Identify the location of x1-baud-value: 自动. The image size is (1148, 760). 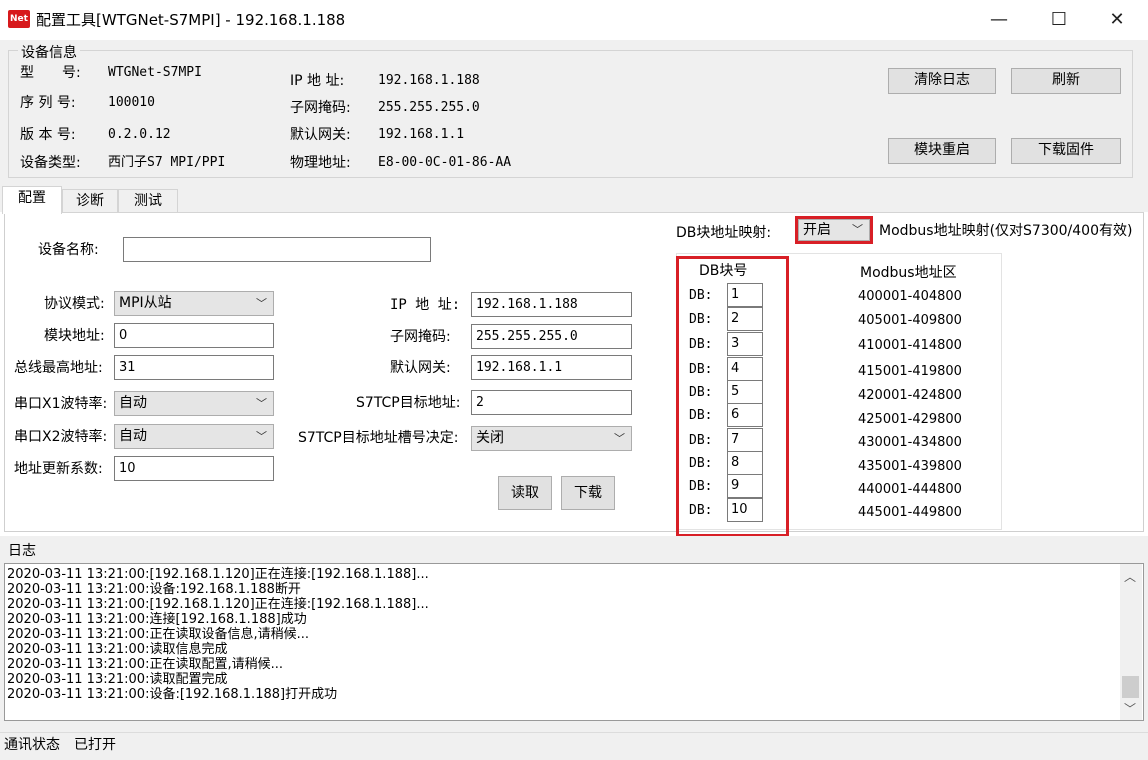
(133, 403).